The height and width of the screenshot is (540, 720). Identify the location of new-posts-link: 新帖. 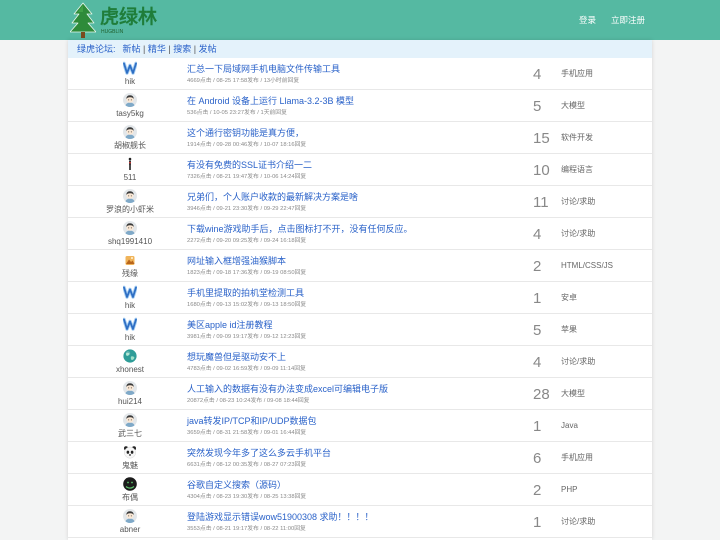
(132, 49).